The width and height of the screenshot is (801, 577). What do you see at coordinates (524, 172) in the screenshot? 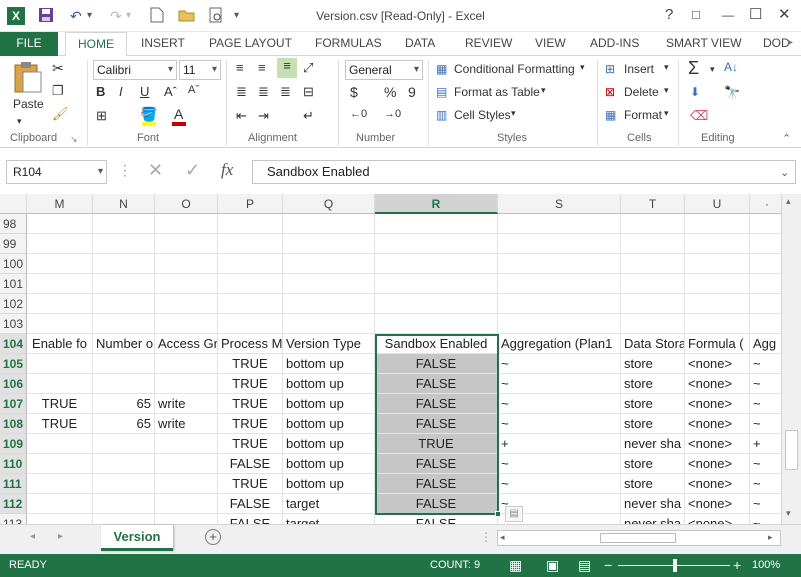
I see `formula-input: Sandbox Enabled` at bounding box center [524, 172].